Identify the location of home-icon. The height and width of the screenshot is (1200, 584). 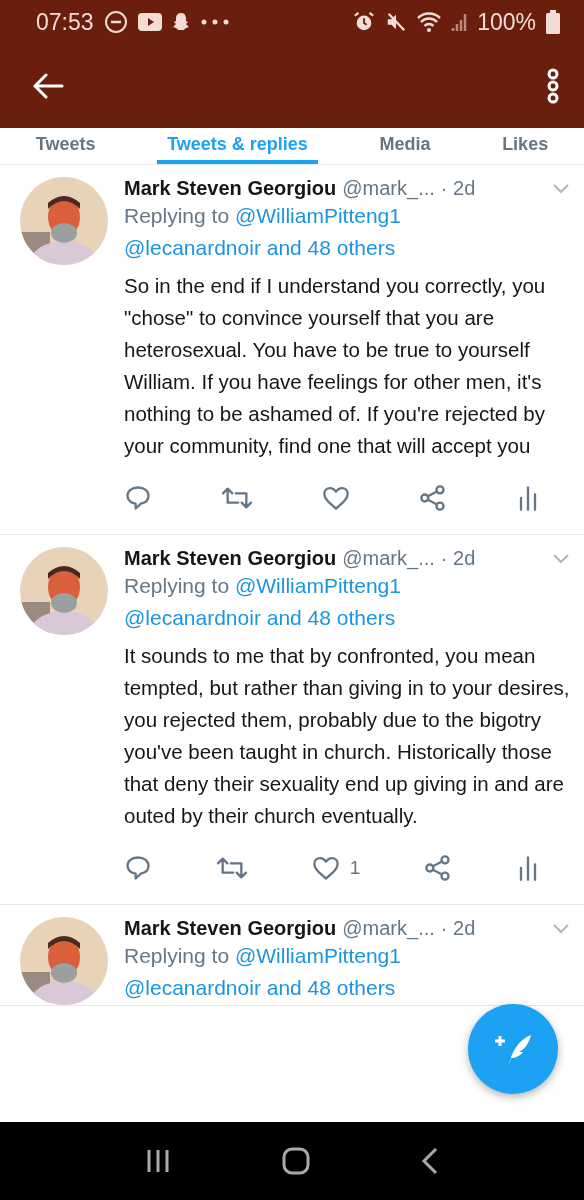
(296, 1161).